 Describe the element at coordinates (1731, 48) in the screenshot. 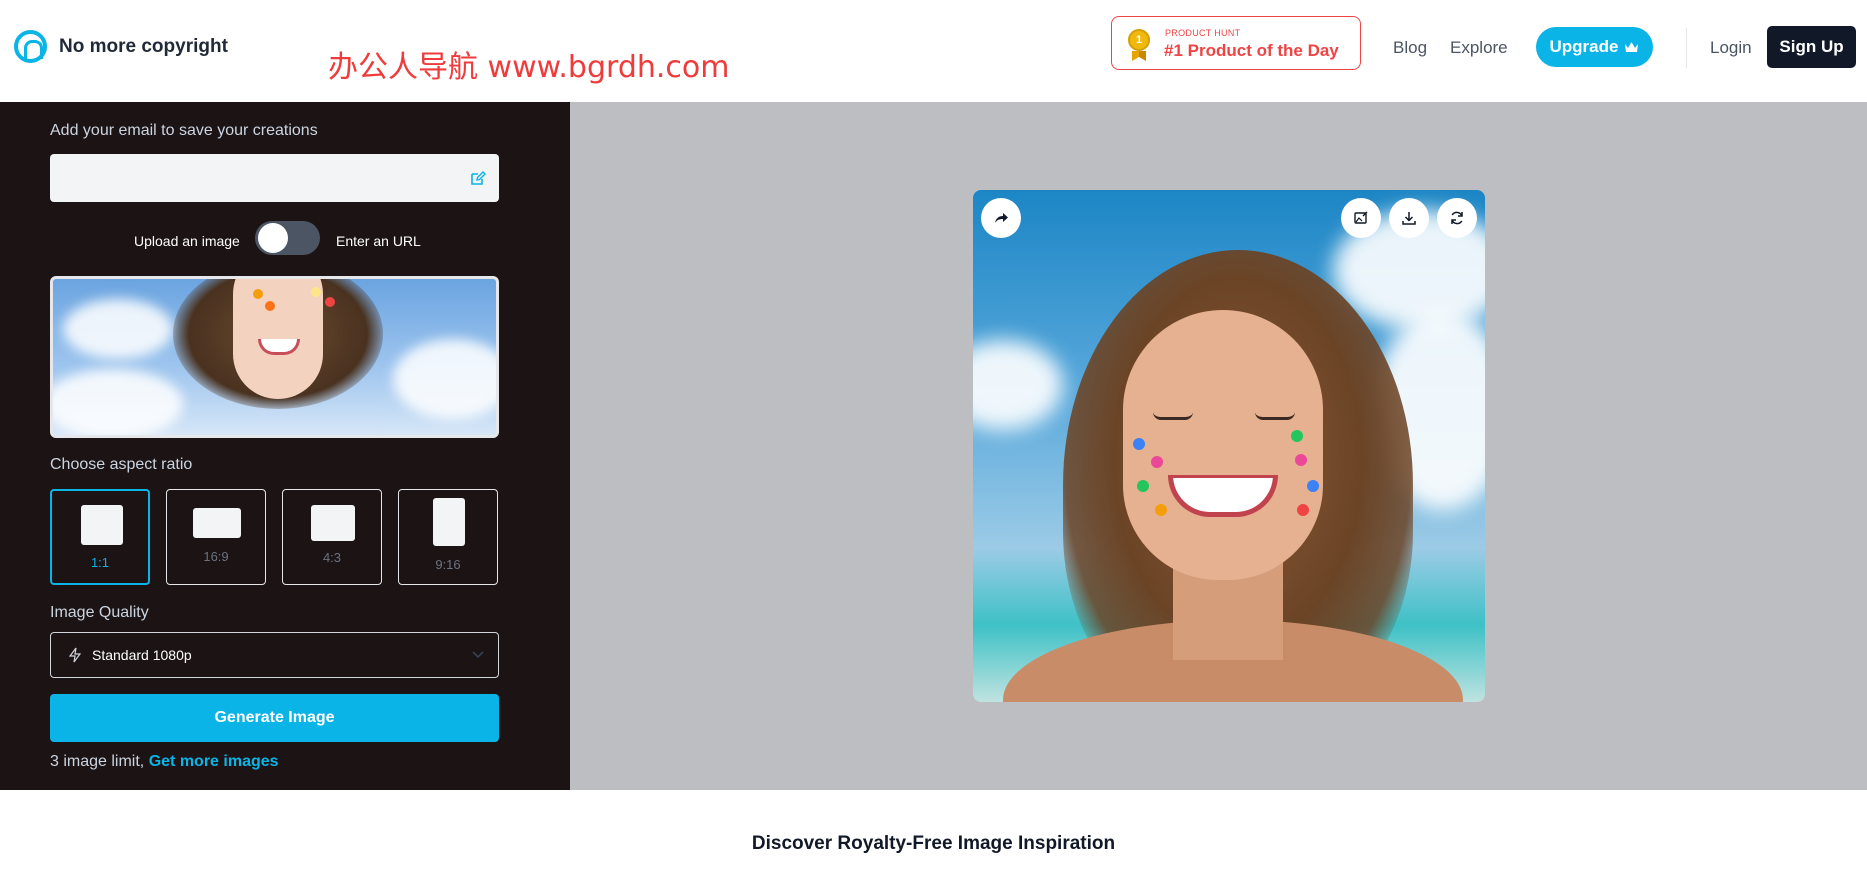

I see `login-link: Login` at that location.